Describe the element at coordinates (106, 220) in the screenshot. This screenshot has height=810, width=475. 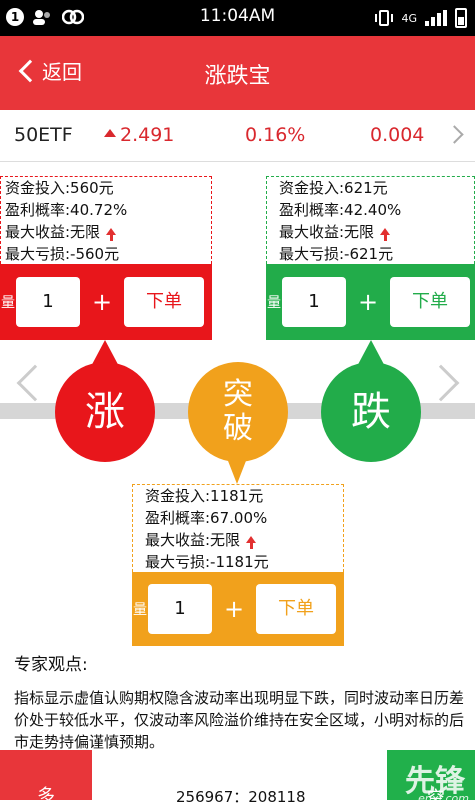
I see `rise-info: 资金投入:560元 盈利概率:40.72% 最大收益:无限 最大亏损:-560元` at that location.